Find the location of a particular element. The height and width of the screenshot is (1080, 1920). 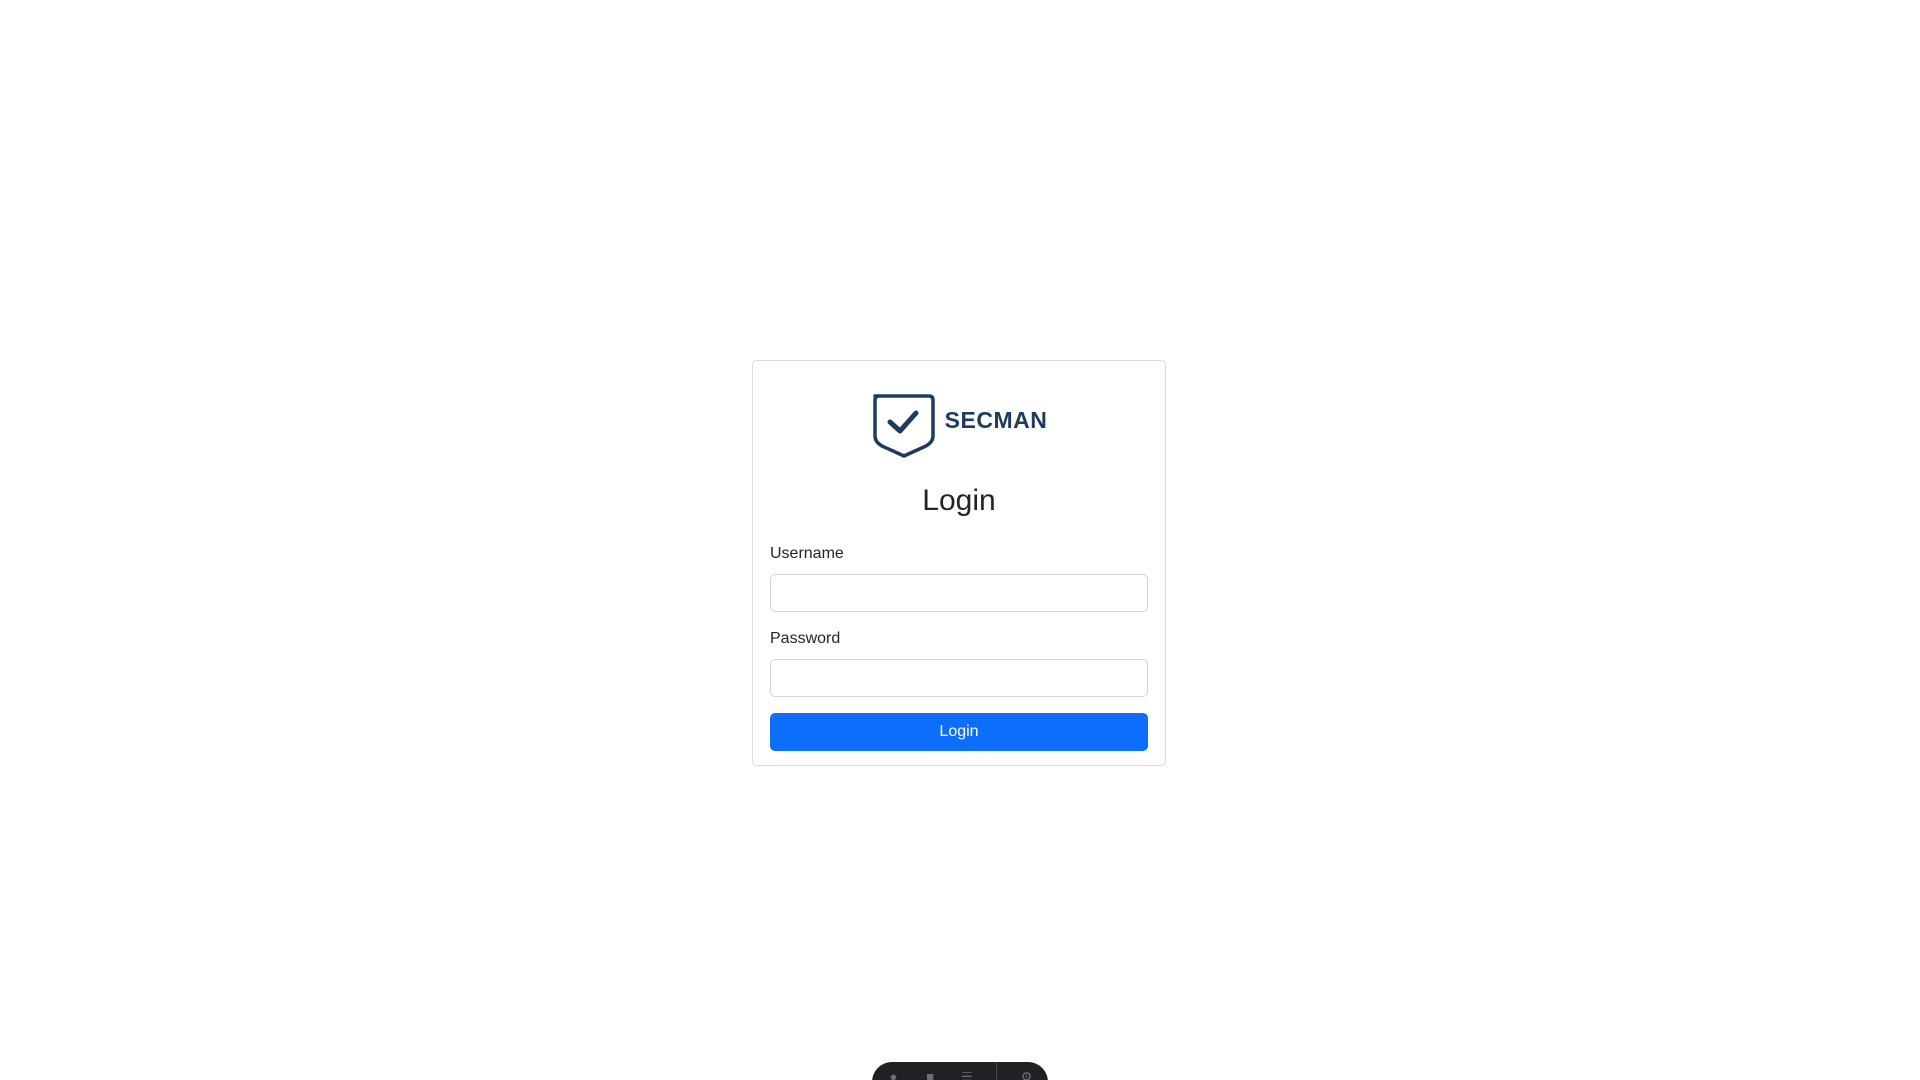

username-input is located at coordinates (959, 593).